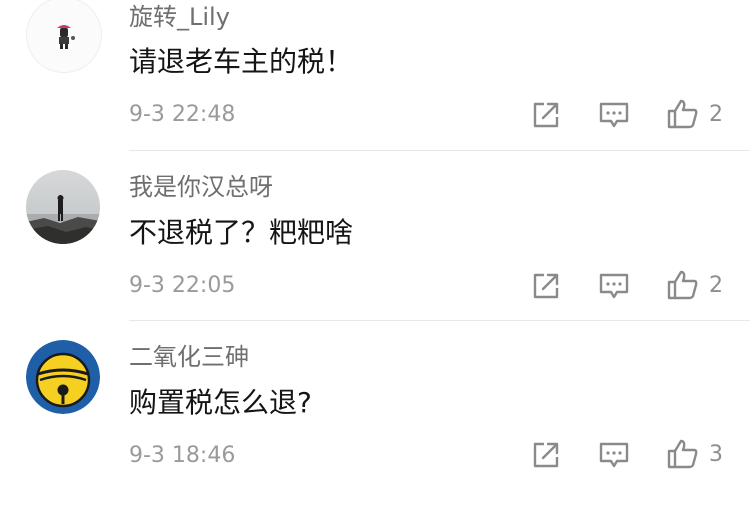 The image size is (750, 510). I want to click on comment-text: 请退老车主的税！, so click(241, 61).